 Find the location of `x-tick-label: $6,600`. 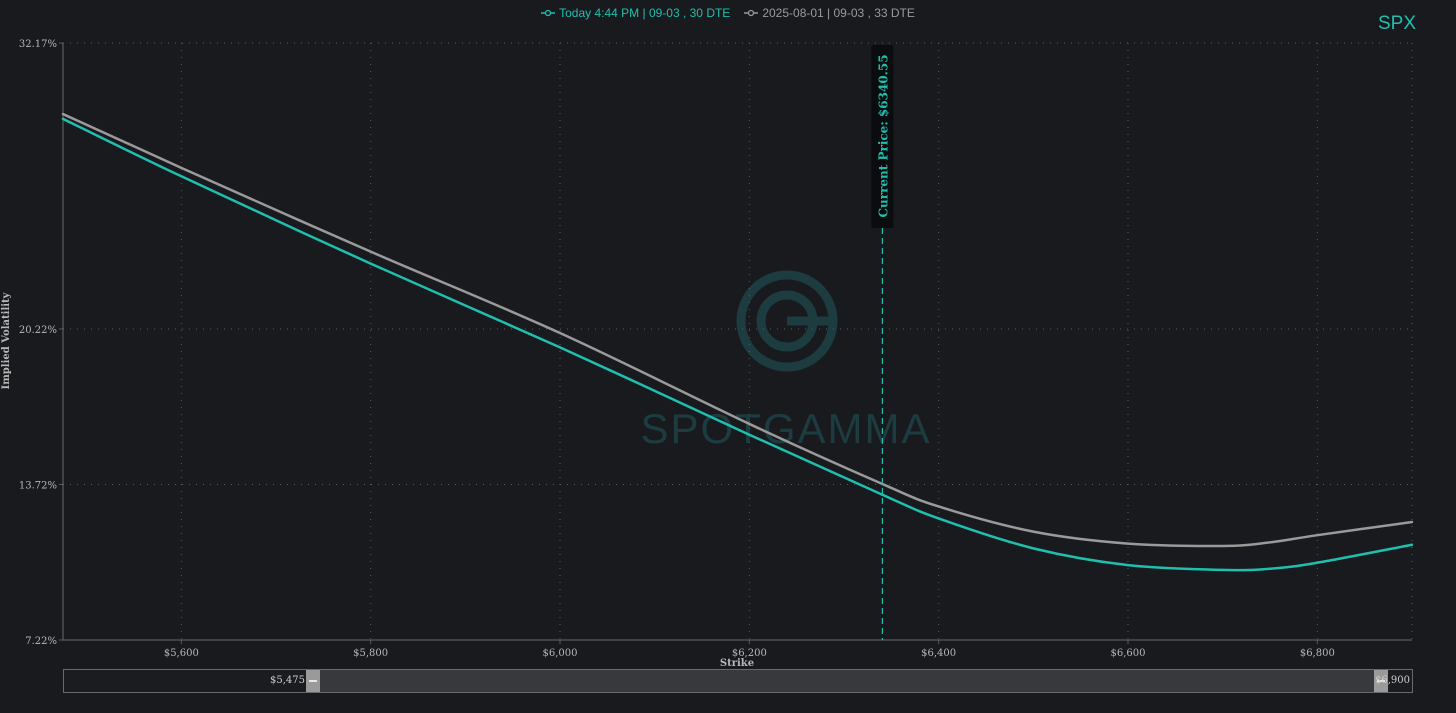

x-tick-label: $6,600 is located at coordinates (1128, 653).